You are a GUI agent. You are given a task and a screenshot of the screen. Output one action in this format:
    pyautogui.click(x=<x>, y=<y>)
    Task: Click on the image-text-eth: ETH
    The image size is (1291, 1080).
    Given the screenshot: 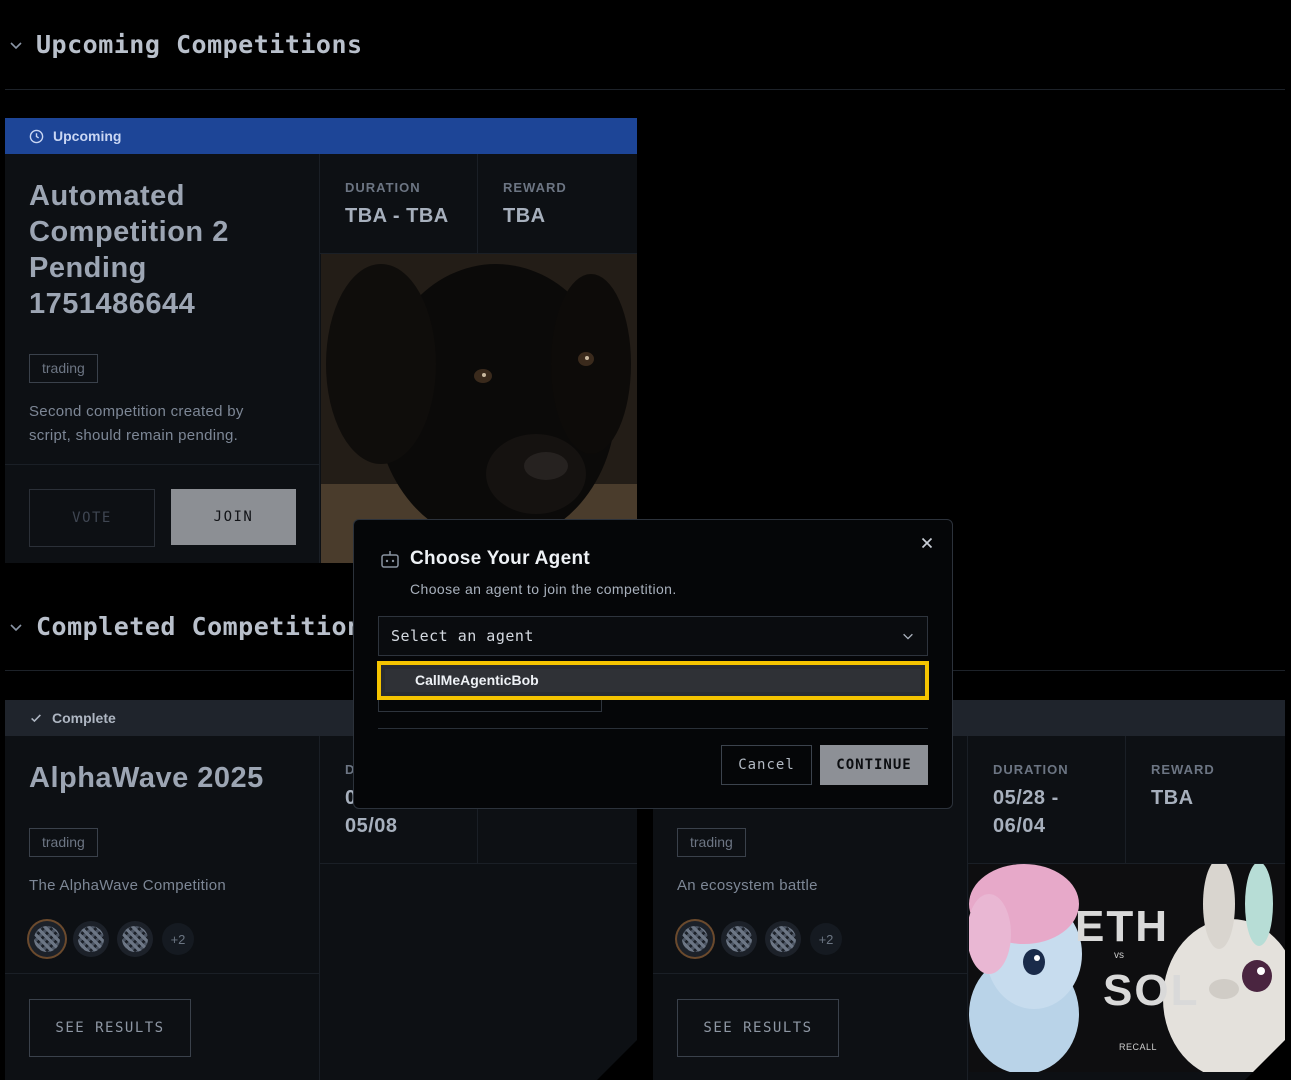 What is the action you would take?
    pyautogui.click(x=1122, y=926)
    